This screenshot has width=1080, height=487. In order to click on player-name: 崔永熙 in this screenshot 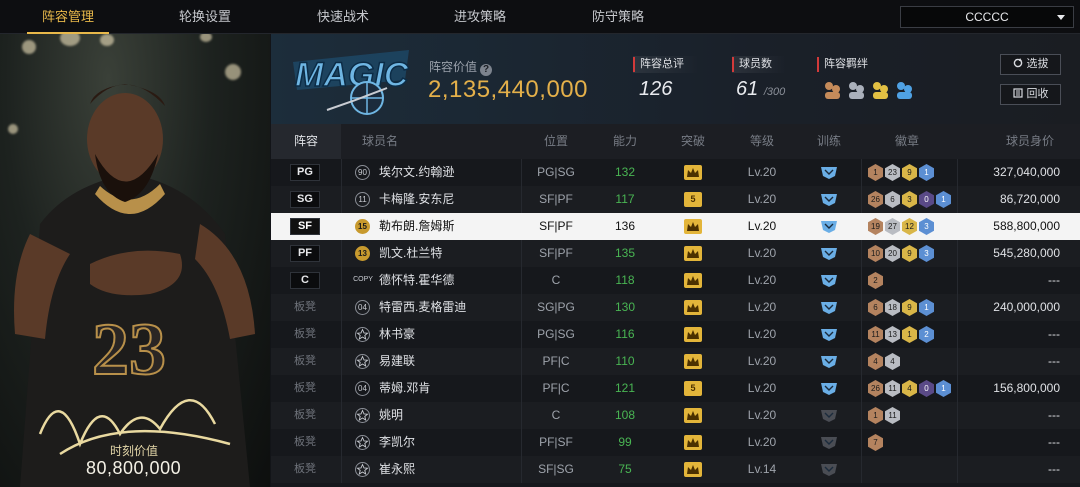, I will do `click(397, 469)`.